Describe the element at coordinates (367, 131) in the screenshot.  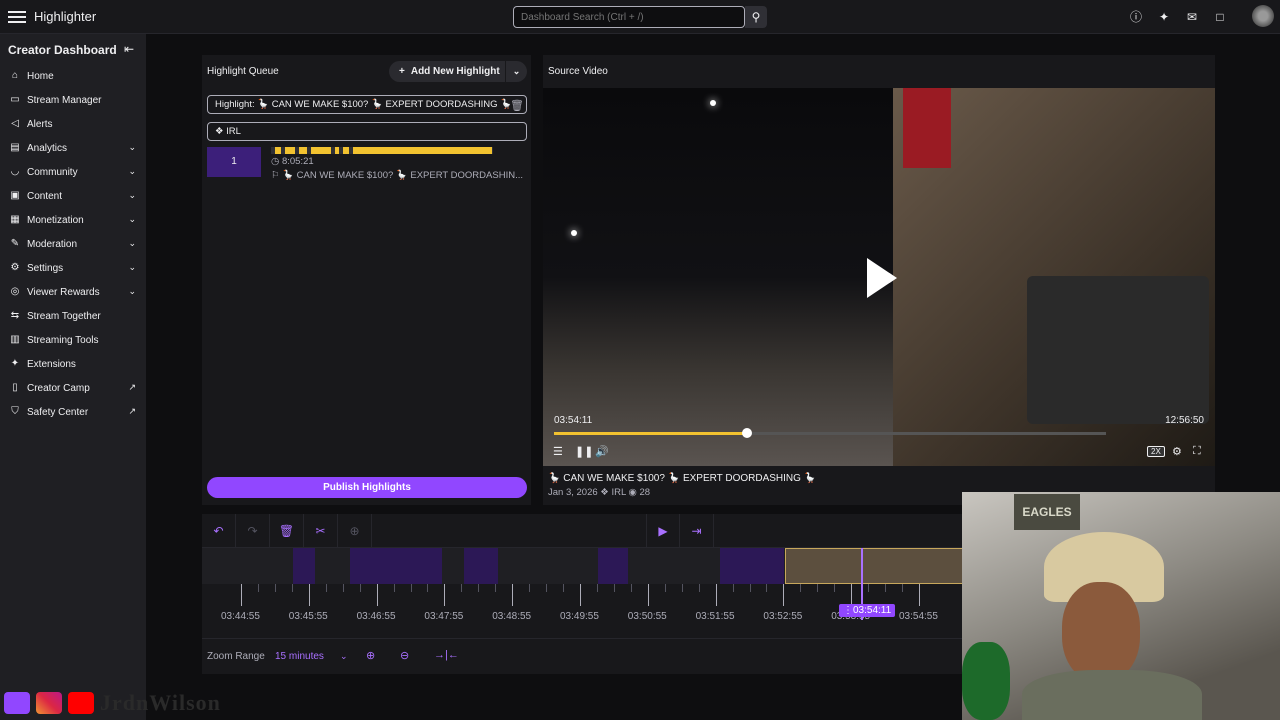
I see `category-field: ❖ IRL` at that location.